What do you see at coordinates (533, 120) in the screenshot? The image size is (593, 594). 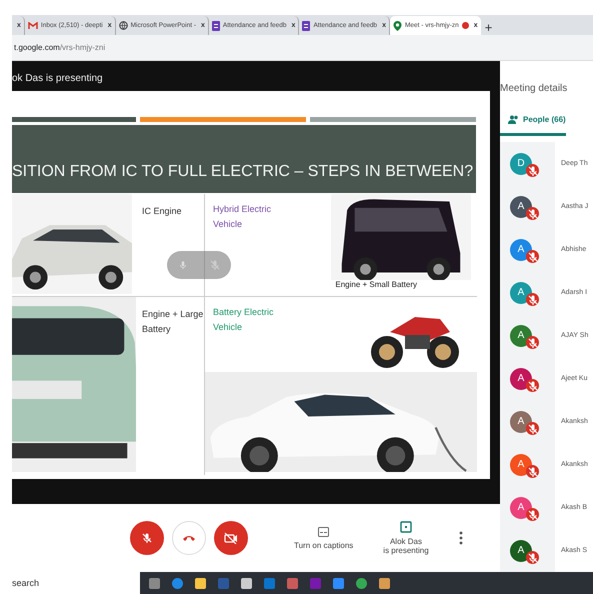 I see `people-tab: People (66)` at bounding box center [533, 120].